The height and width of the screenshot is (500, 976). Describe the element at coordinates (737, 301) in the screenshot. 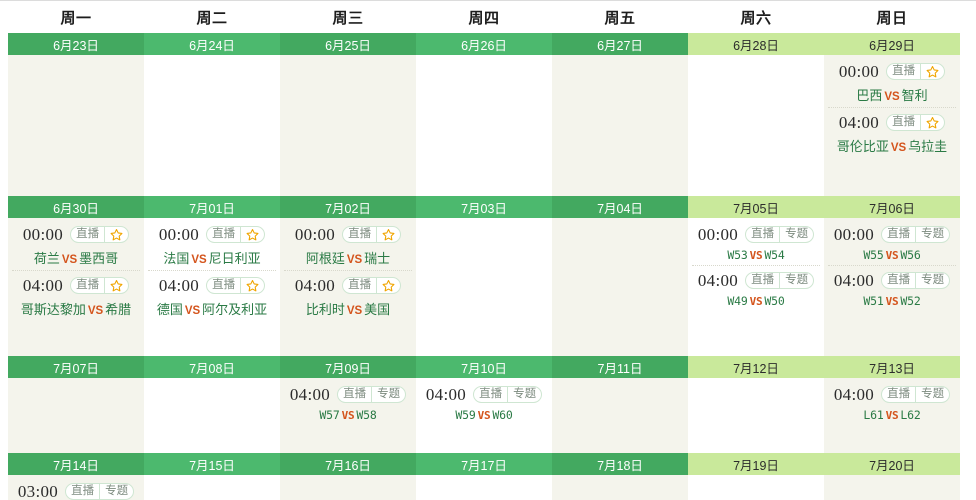

I see `home-team: W49` at that location.